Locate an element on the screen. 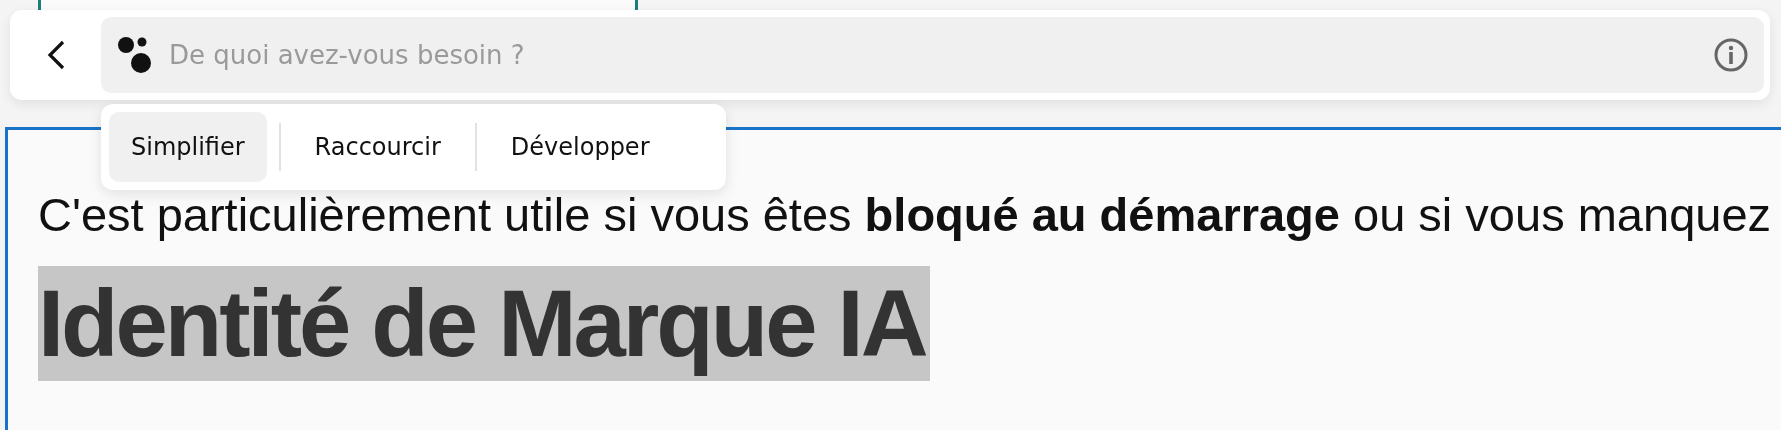 Image resolution: width=1781 pixels, height=430 pixels. menu-item: Raccourcir is located at coordinates (377, 147).